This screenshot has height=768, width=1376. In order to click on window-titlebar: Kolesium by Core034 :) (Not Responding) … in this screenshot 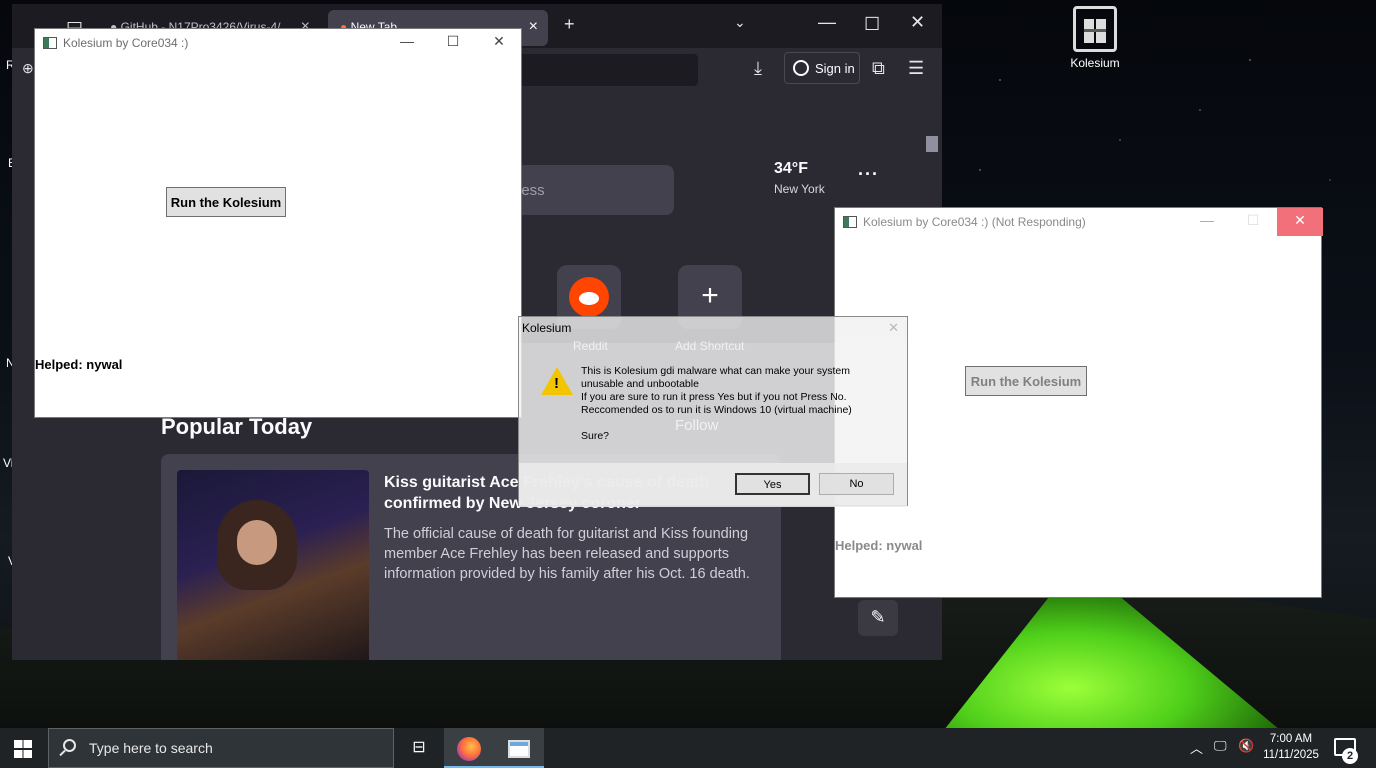, I will do `click(1079, 222)`.